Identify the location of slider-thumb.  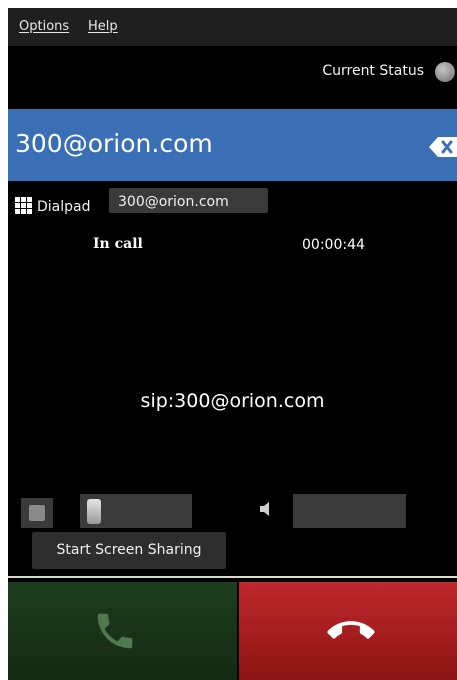
(94, 511).